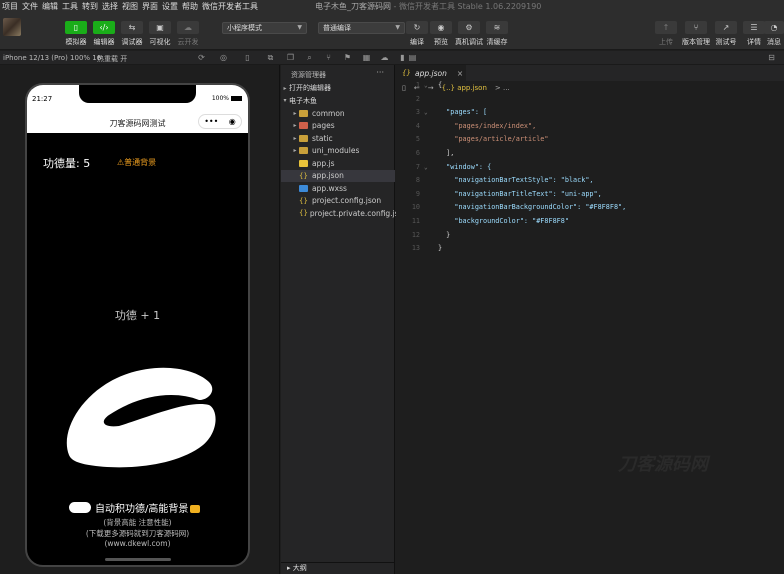  Describe the element at coordinates (774, 34) in the screenshot. I see `messages-button: ◔ 消息` at that location.